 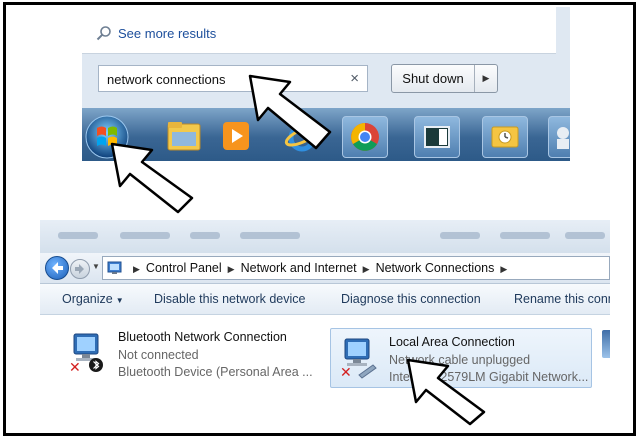 I want to click on chrome-icon, so click(x=365, y=137).